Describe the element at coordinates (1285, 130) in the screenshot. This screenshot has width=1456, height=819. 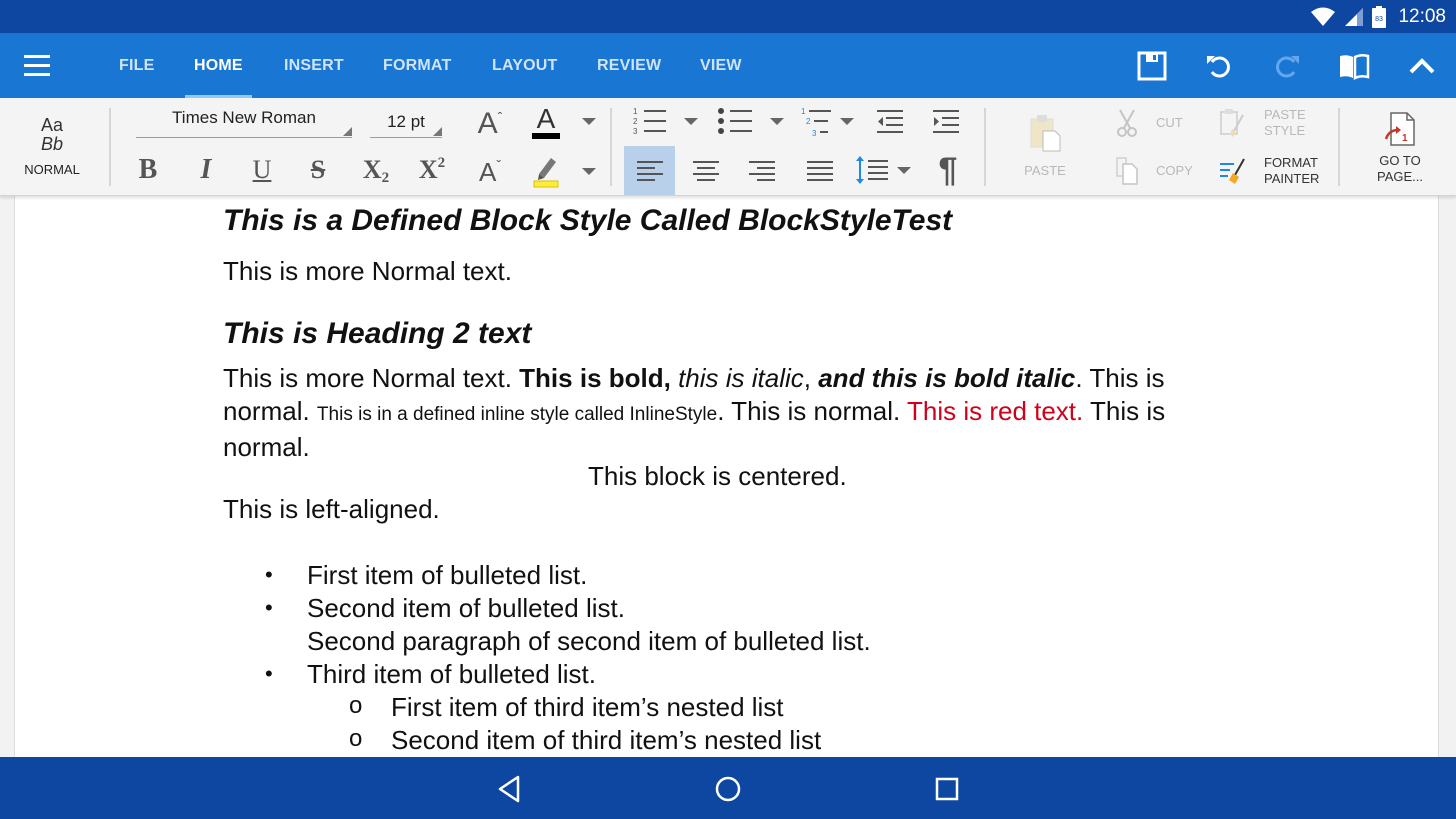
I see `paste-style-label-line2: STYLE` at that location.